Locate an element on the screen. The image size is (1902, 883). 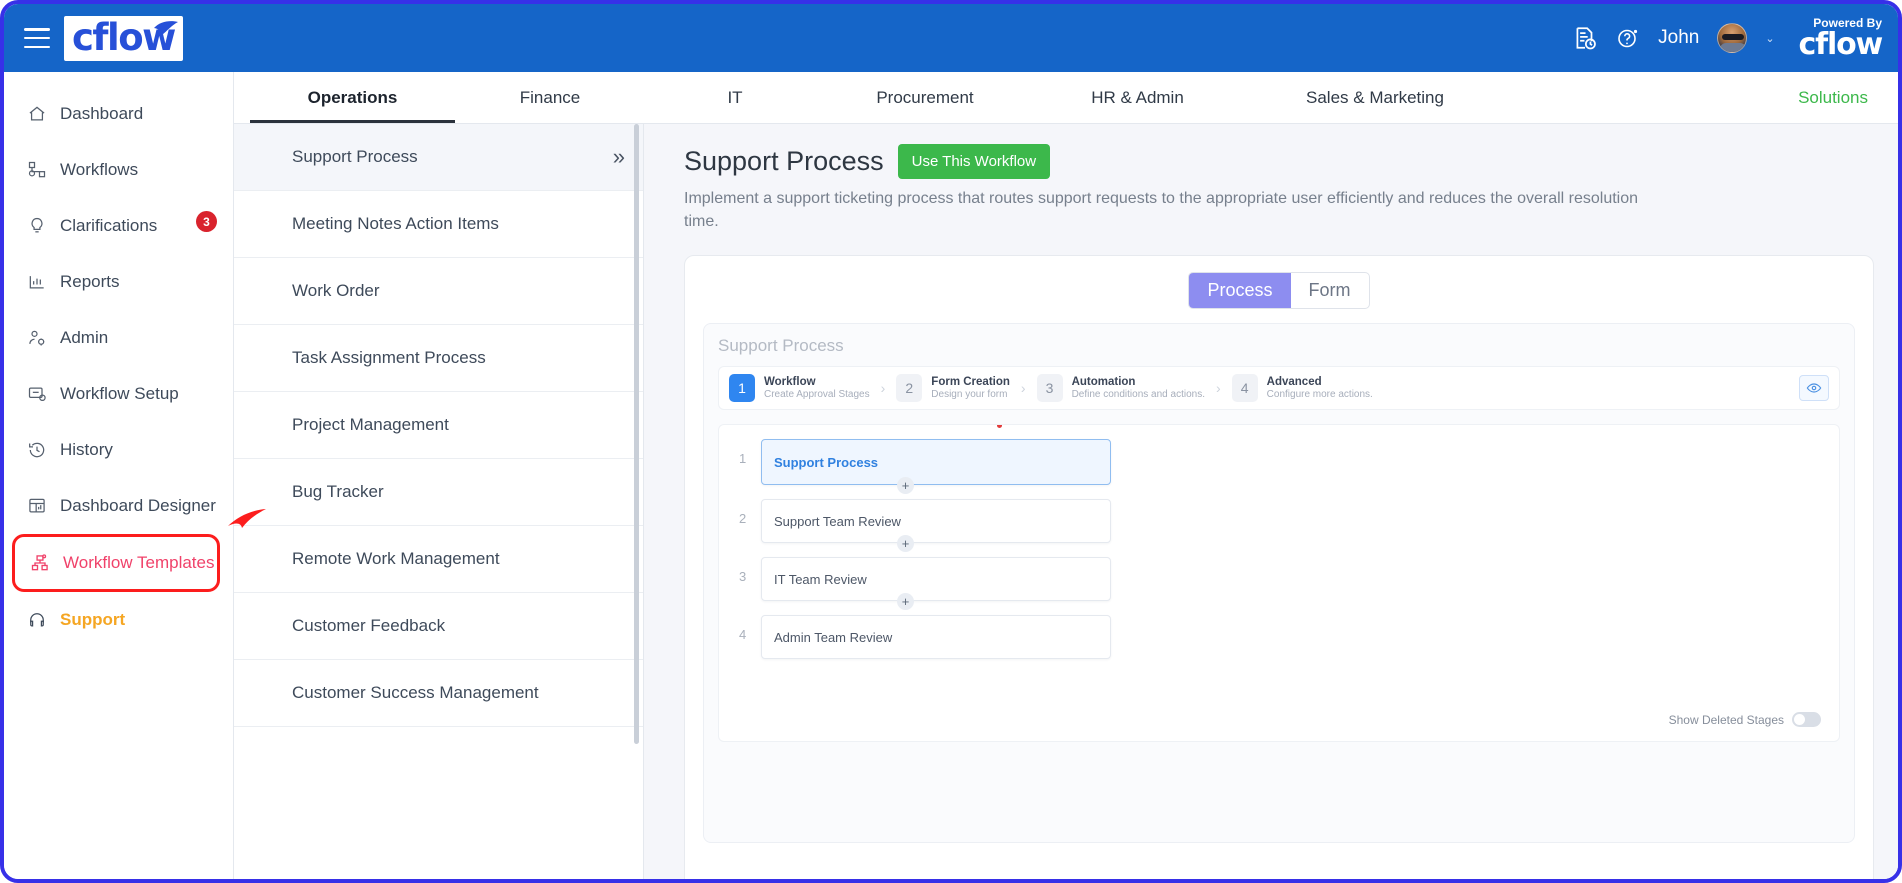
stage-card: Support Team Review is located at coordinates (936, 521).